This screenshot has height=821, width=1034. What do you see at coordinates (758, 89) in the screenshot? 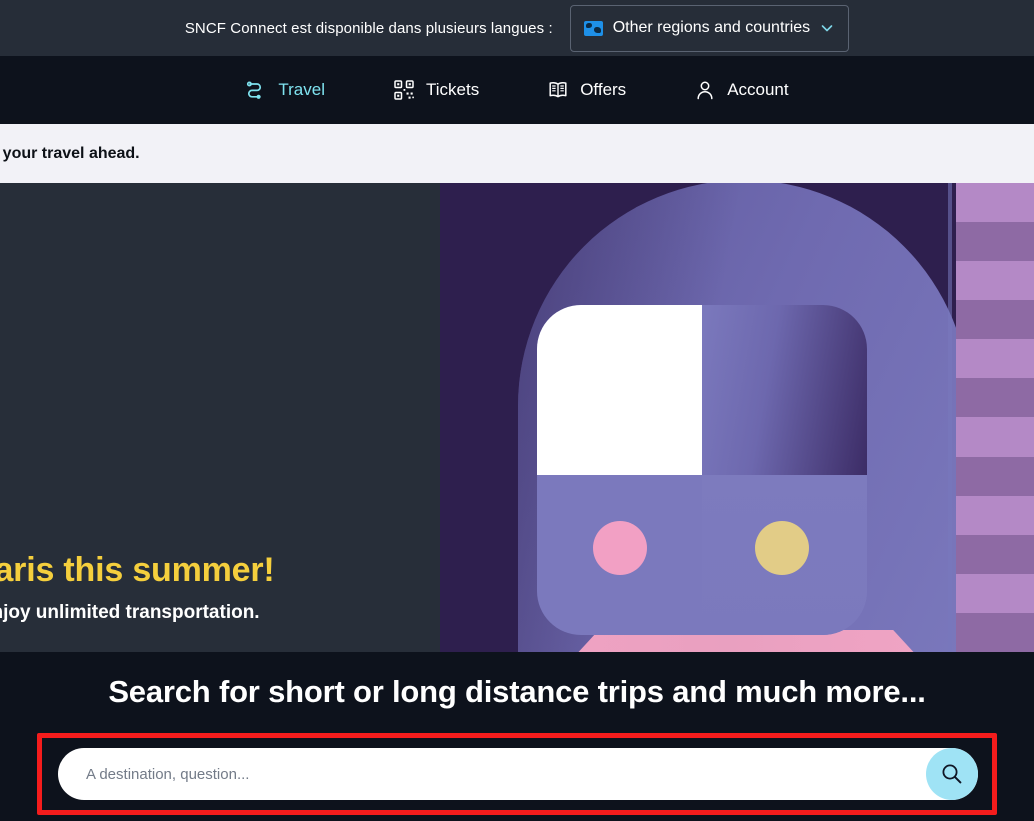
I see `nav-item-account-label: Account` at bounding box center [758, 89].